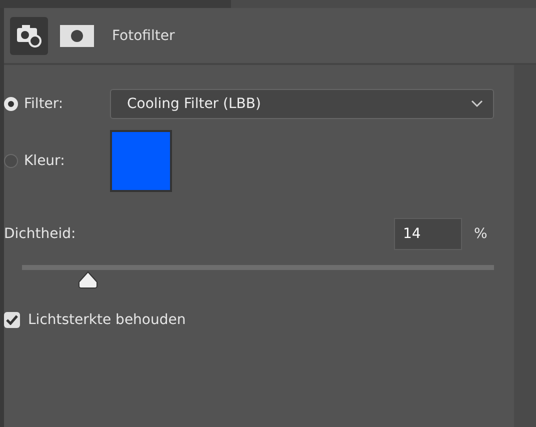  Describe the element at coordinates (88, 280) in the screenshot. I see `slider-thumb` at that location.